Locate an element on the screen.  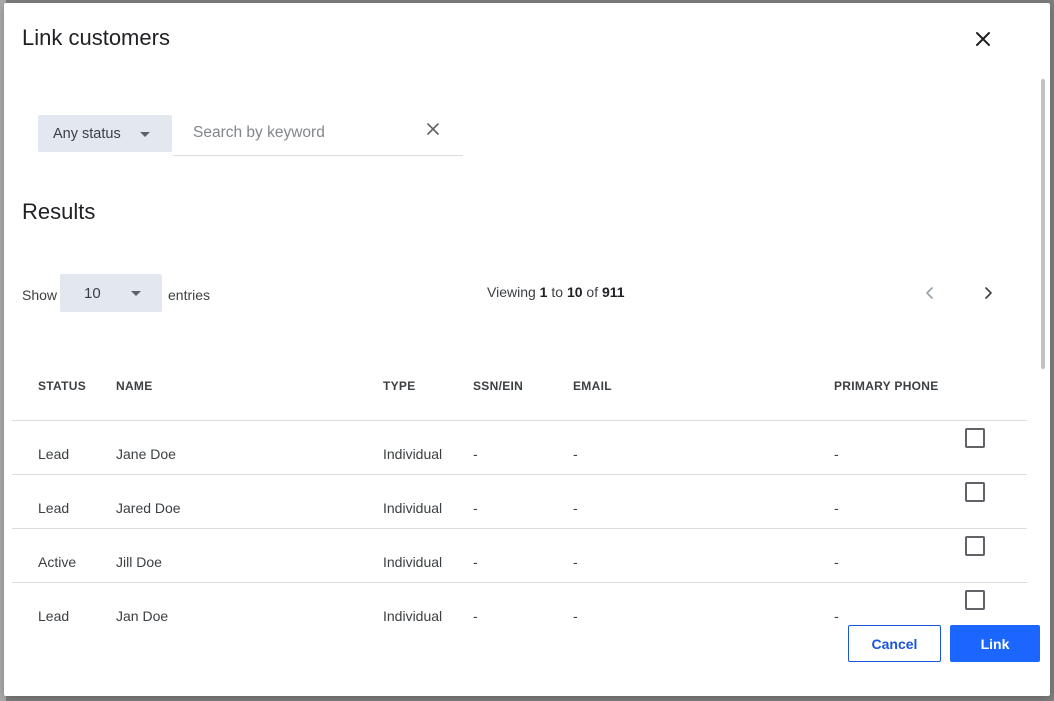
viewing-from: 1 is located at coordinates (543, 292).